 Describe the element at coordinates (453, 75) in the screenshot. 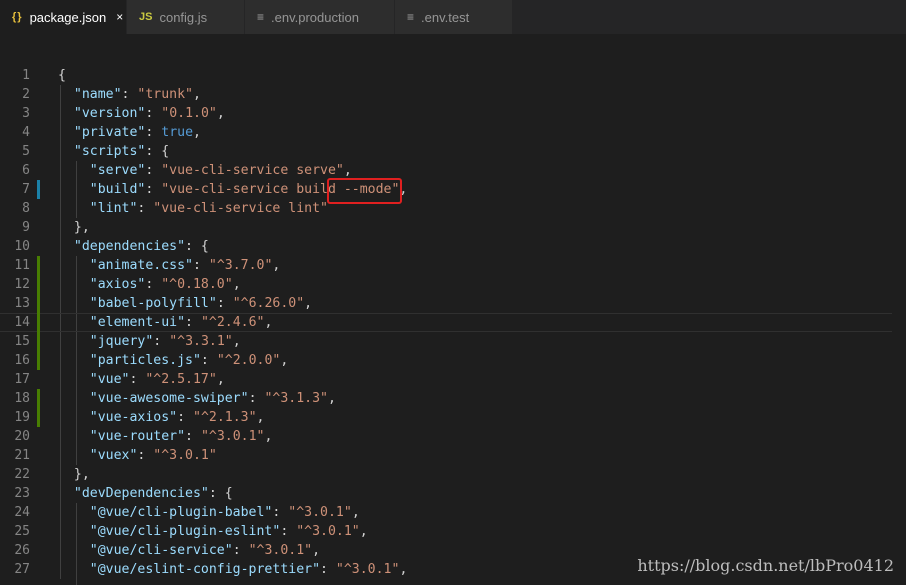

I see `code-line: 1{` at that location.